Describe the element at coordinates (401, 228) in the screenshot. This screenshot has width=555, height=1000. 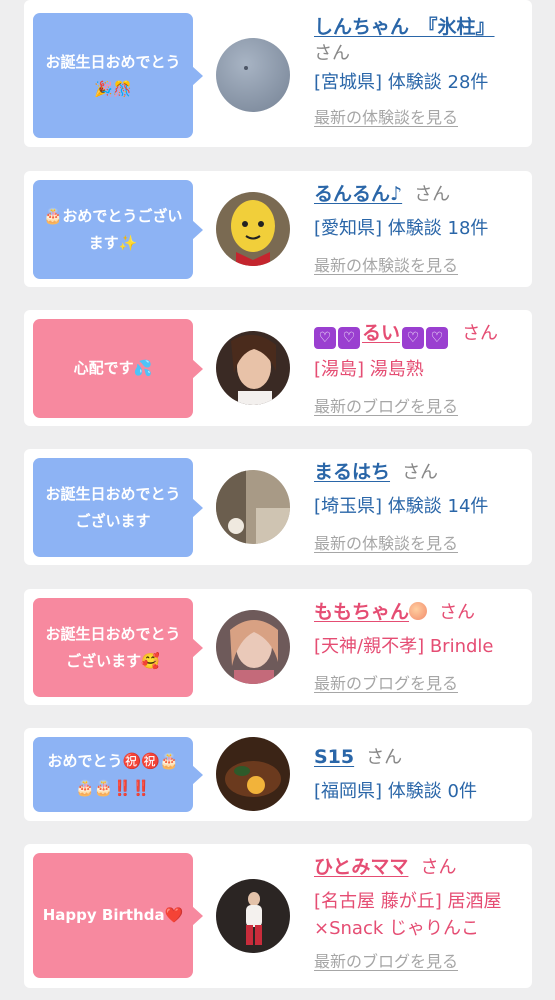
I see `location-label: [愛知県] 体験談 18件` at that location.